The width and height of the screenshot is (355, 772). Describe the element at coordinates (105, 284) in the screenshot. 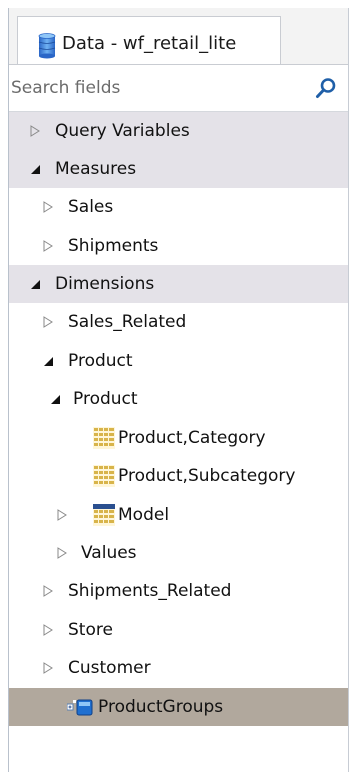

I see `tree-item-label: Dimensions` at that location.